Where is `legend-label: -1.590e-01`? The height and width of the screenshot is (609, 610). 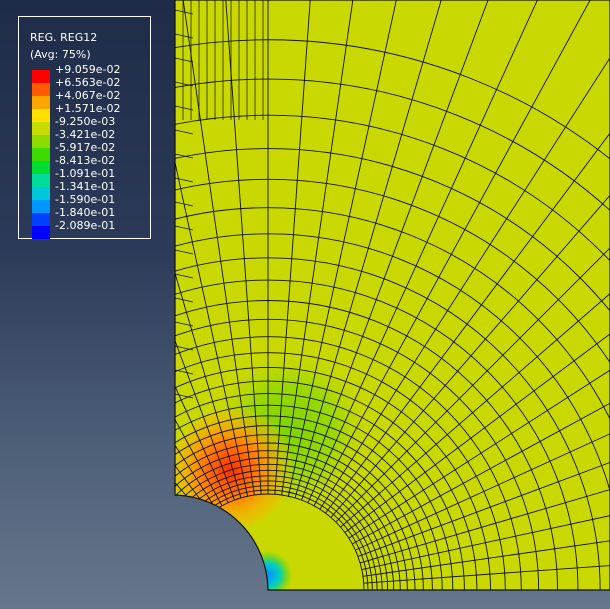 legend-label: -1.590e-01 is located at coordinates (85, 199).